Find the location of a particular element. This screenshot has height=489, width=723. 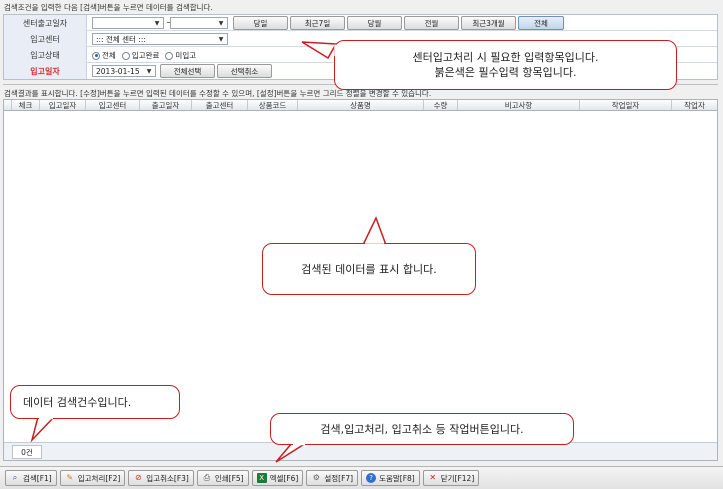

callout-toolbar-note: 검색,입고처리, 입고취소 등 작업버튼입니다. is located at coordinates (422, 429).